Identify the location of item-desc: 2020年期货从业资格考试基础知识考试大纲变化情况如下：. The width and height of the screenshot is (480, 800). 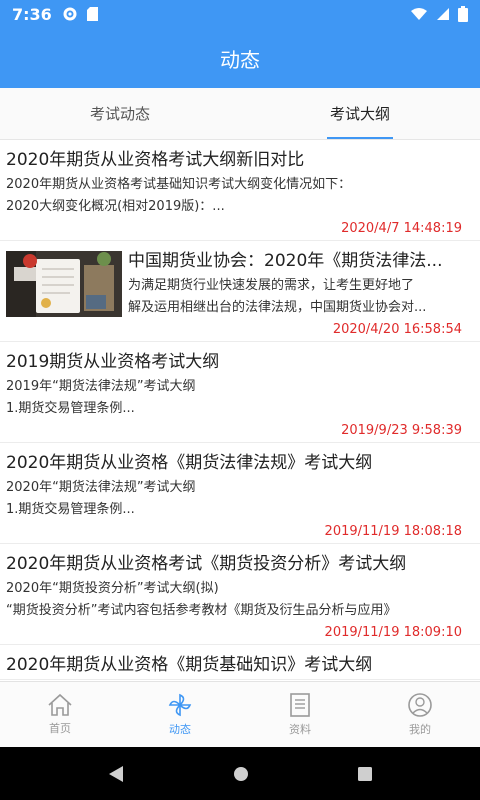
(179, 184).